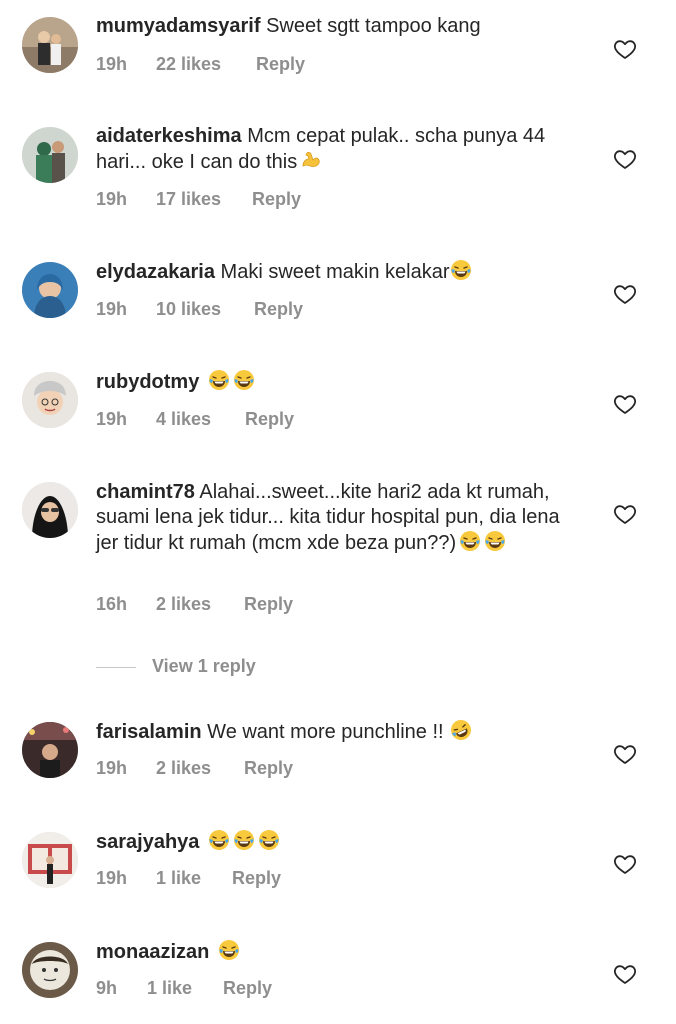 Image resolution: width=676 pixels, height=1024 pixels. I want to click on comment-meta: 19h 10 likes Reply, so click(199, 309).